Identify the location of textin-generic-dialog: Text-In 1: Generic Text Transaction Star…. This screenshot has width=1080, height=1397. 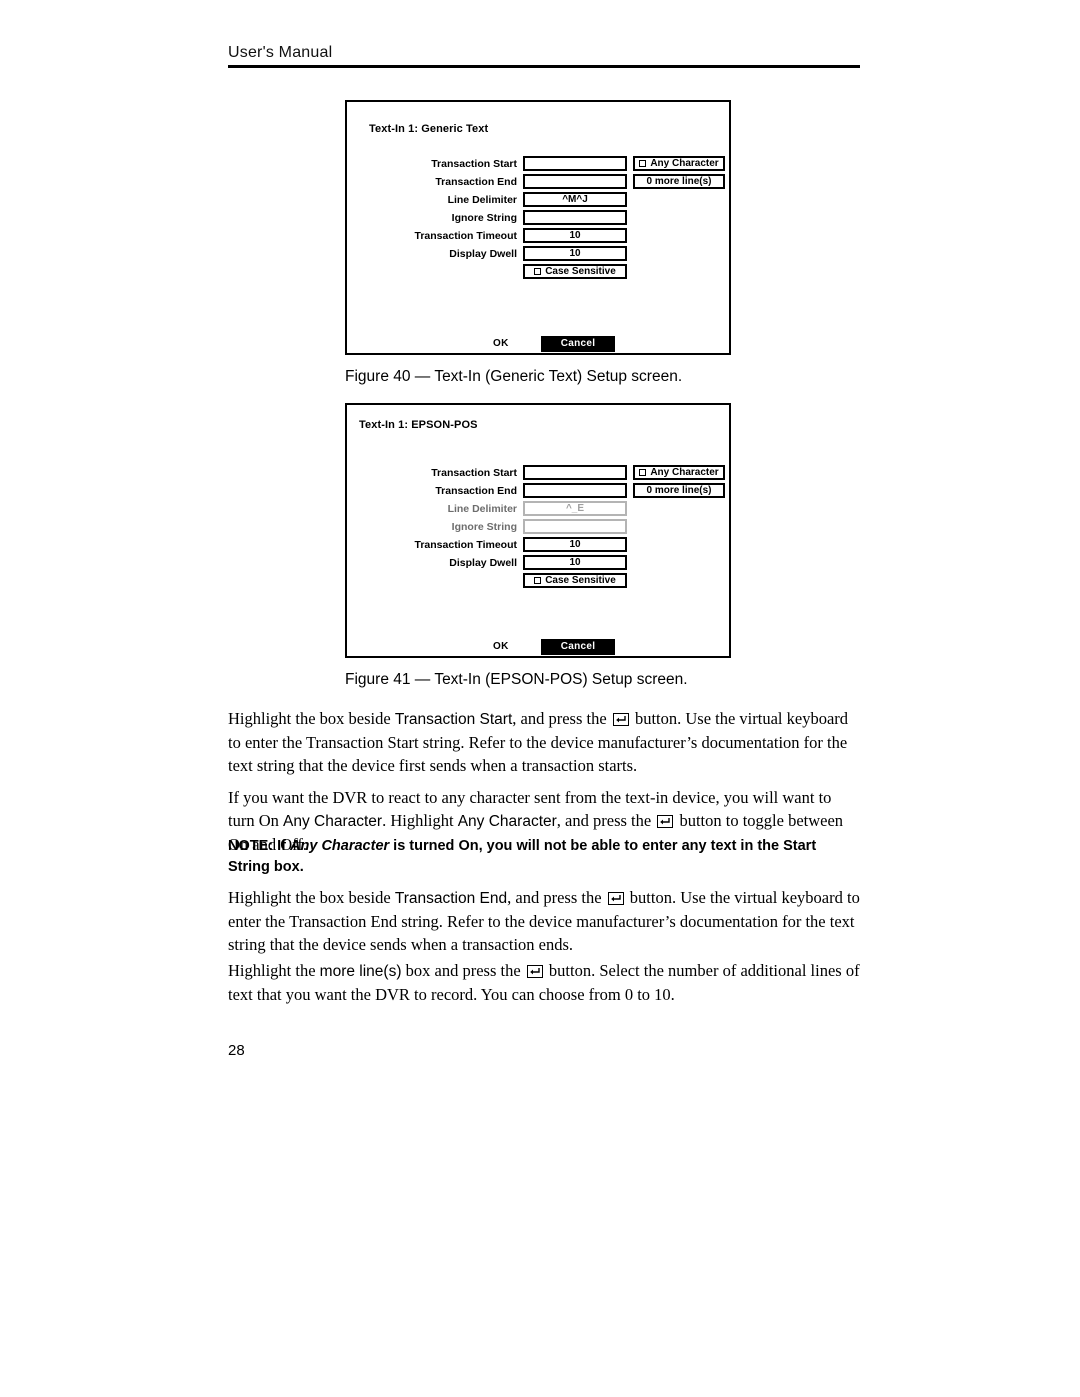
(538, 227).